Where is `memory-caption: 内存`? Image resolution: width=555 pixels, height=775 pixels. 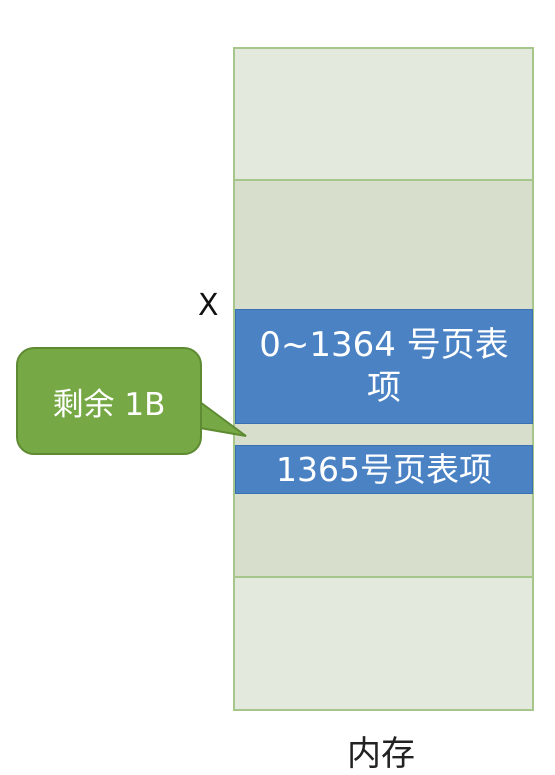
memory-caption: 内存 is located at coordinates (381, 754).